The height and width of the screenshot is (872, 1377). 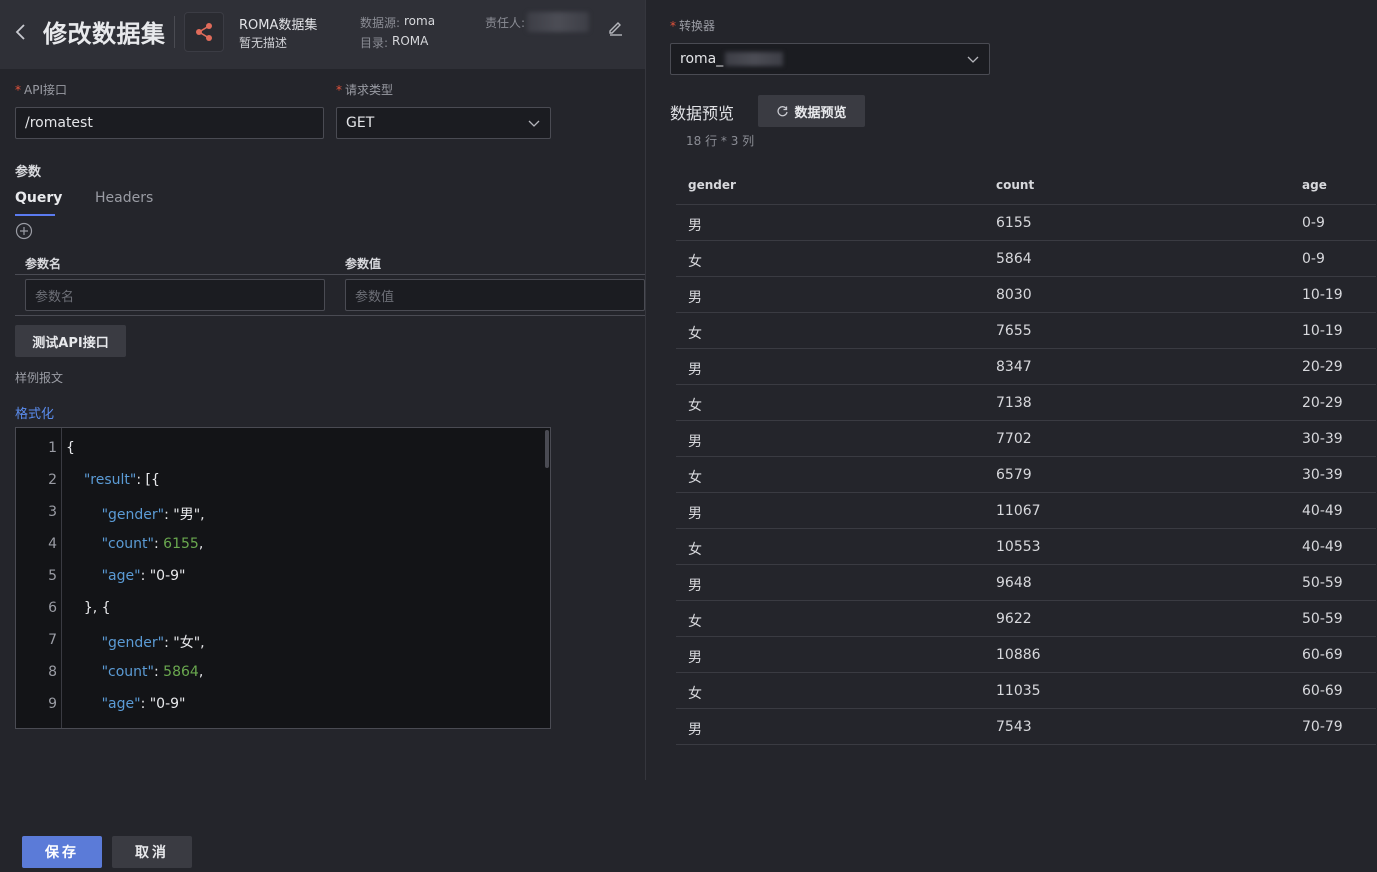 What do you see at coordinates (52, 640) in the screenshot?
I see `line-number: 7` at bounding box center [52, 640].